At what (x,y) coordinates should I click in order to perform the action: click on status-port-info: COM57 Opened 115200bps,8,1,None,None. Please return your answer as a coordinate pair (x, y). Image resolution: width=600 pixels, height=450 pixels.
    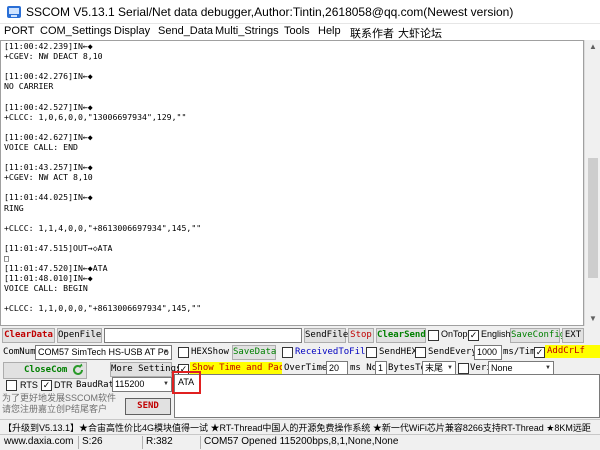
    Looking at the image, I should click on (301, 441).